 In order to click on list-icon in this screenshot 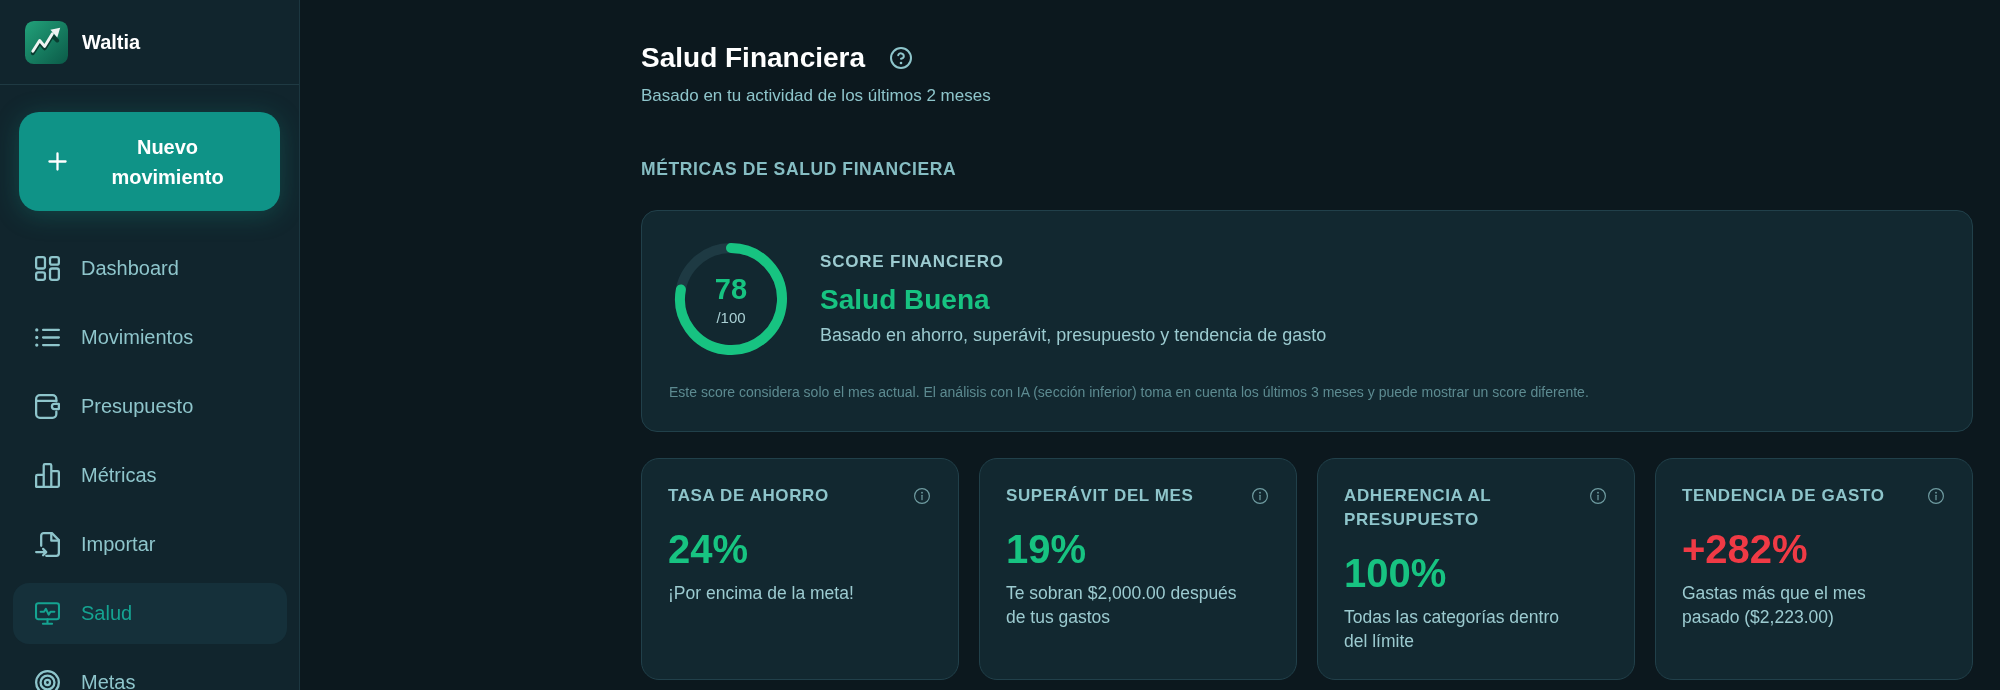, I will do `click(47, 337)`.